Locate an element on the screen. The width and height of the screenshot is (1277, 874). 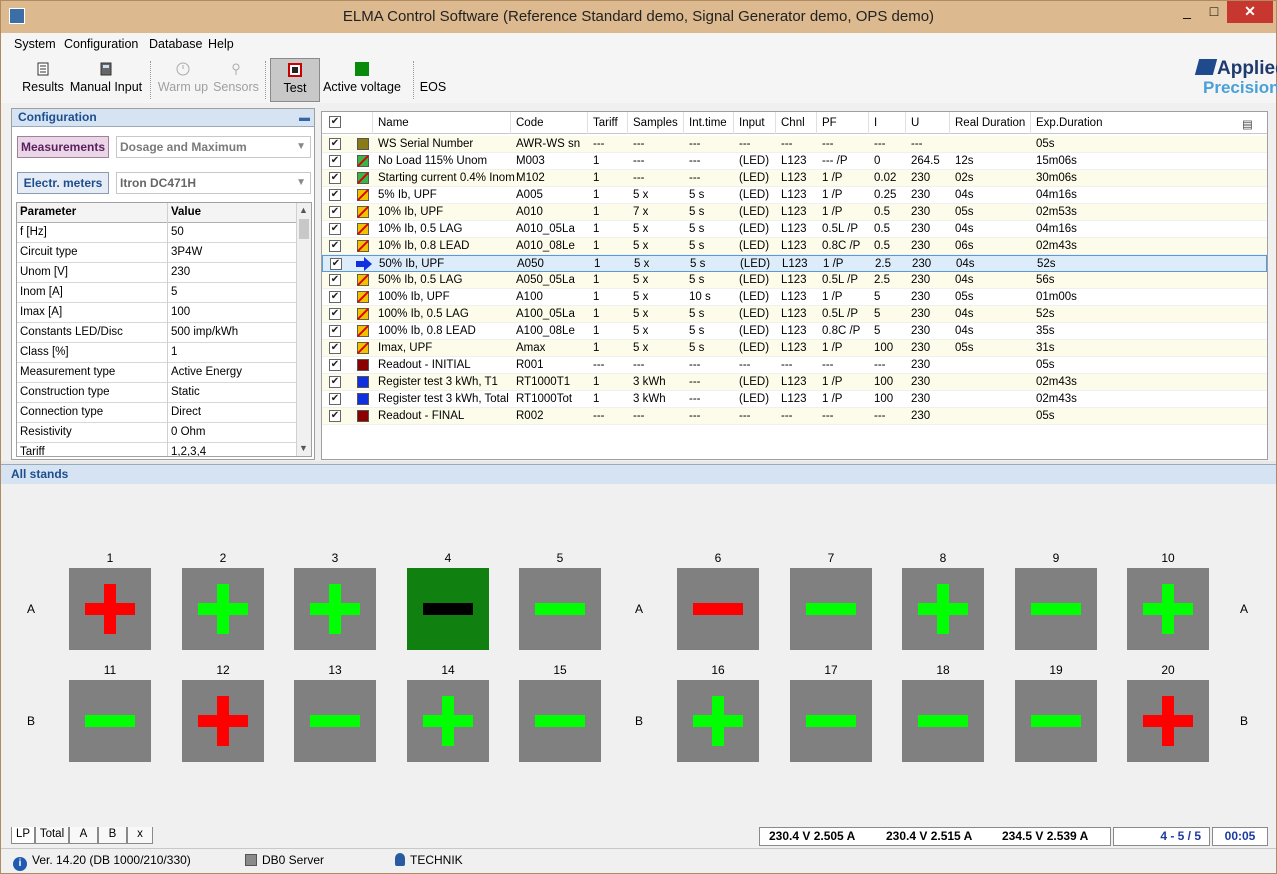
parameter-row: f [Hz] 50 is located at coordinates (157, 233).